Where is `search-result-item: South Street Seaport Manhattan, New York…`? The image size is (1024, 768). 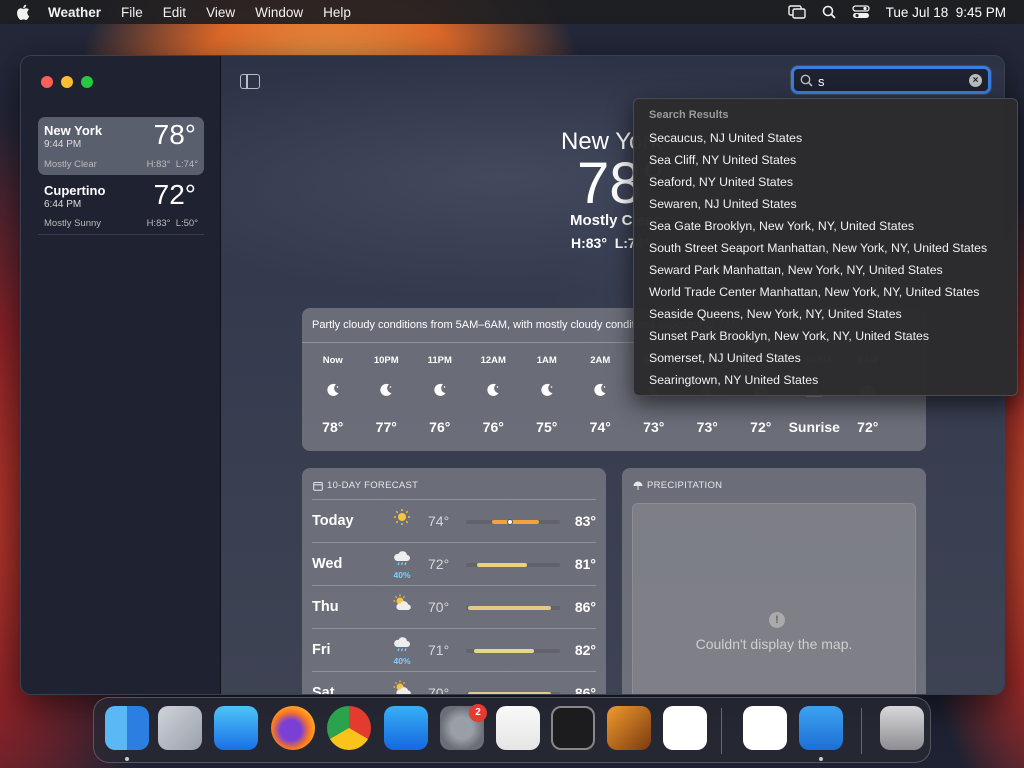 search-result-item: South Street Seaport Manhattan, New York… is located at coordinates (825, 248).